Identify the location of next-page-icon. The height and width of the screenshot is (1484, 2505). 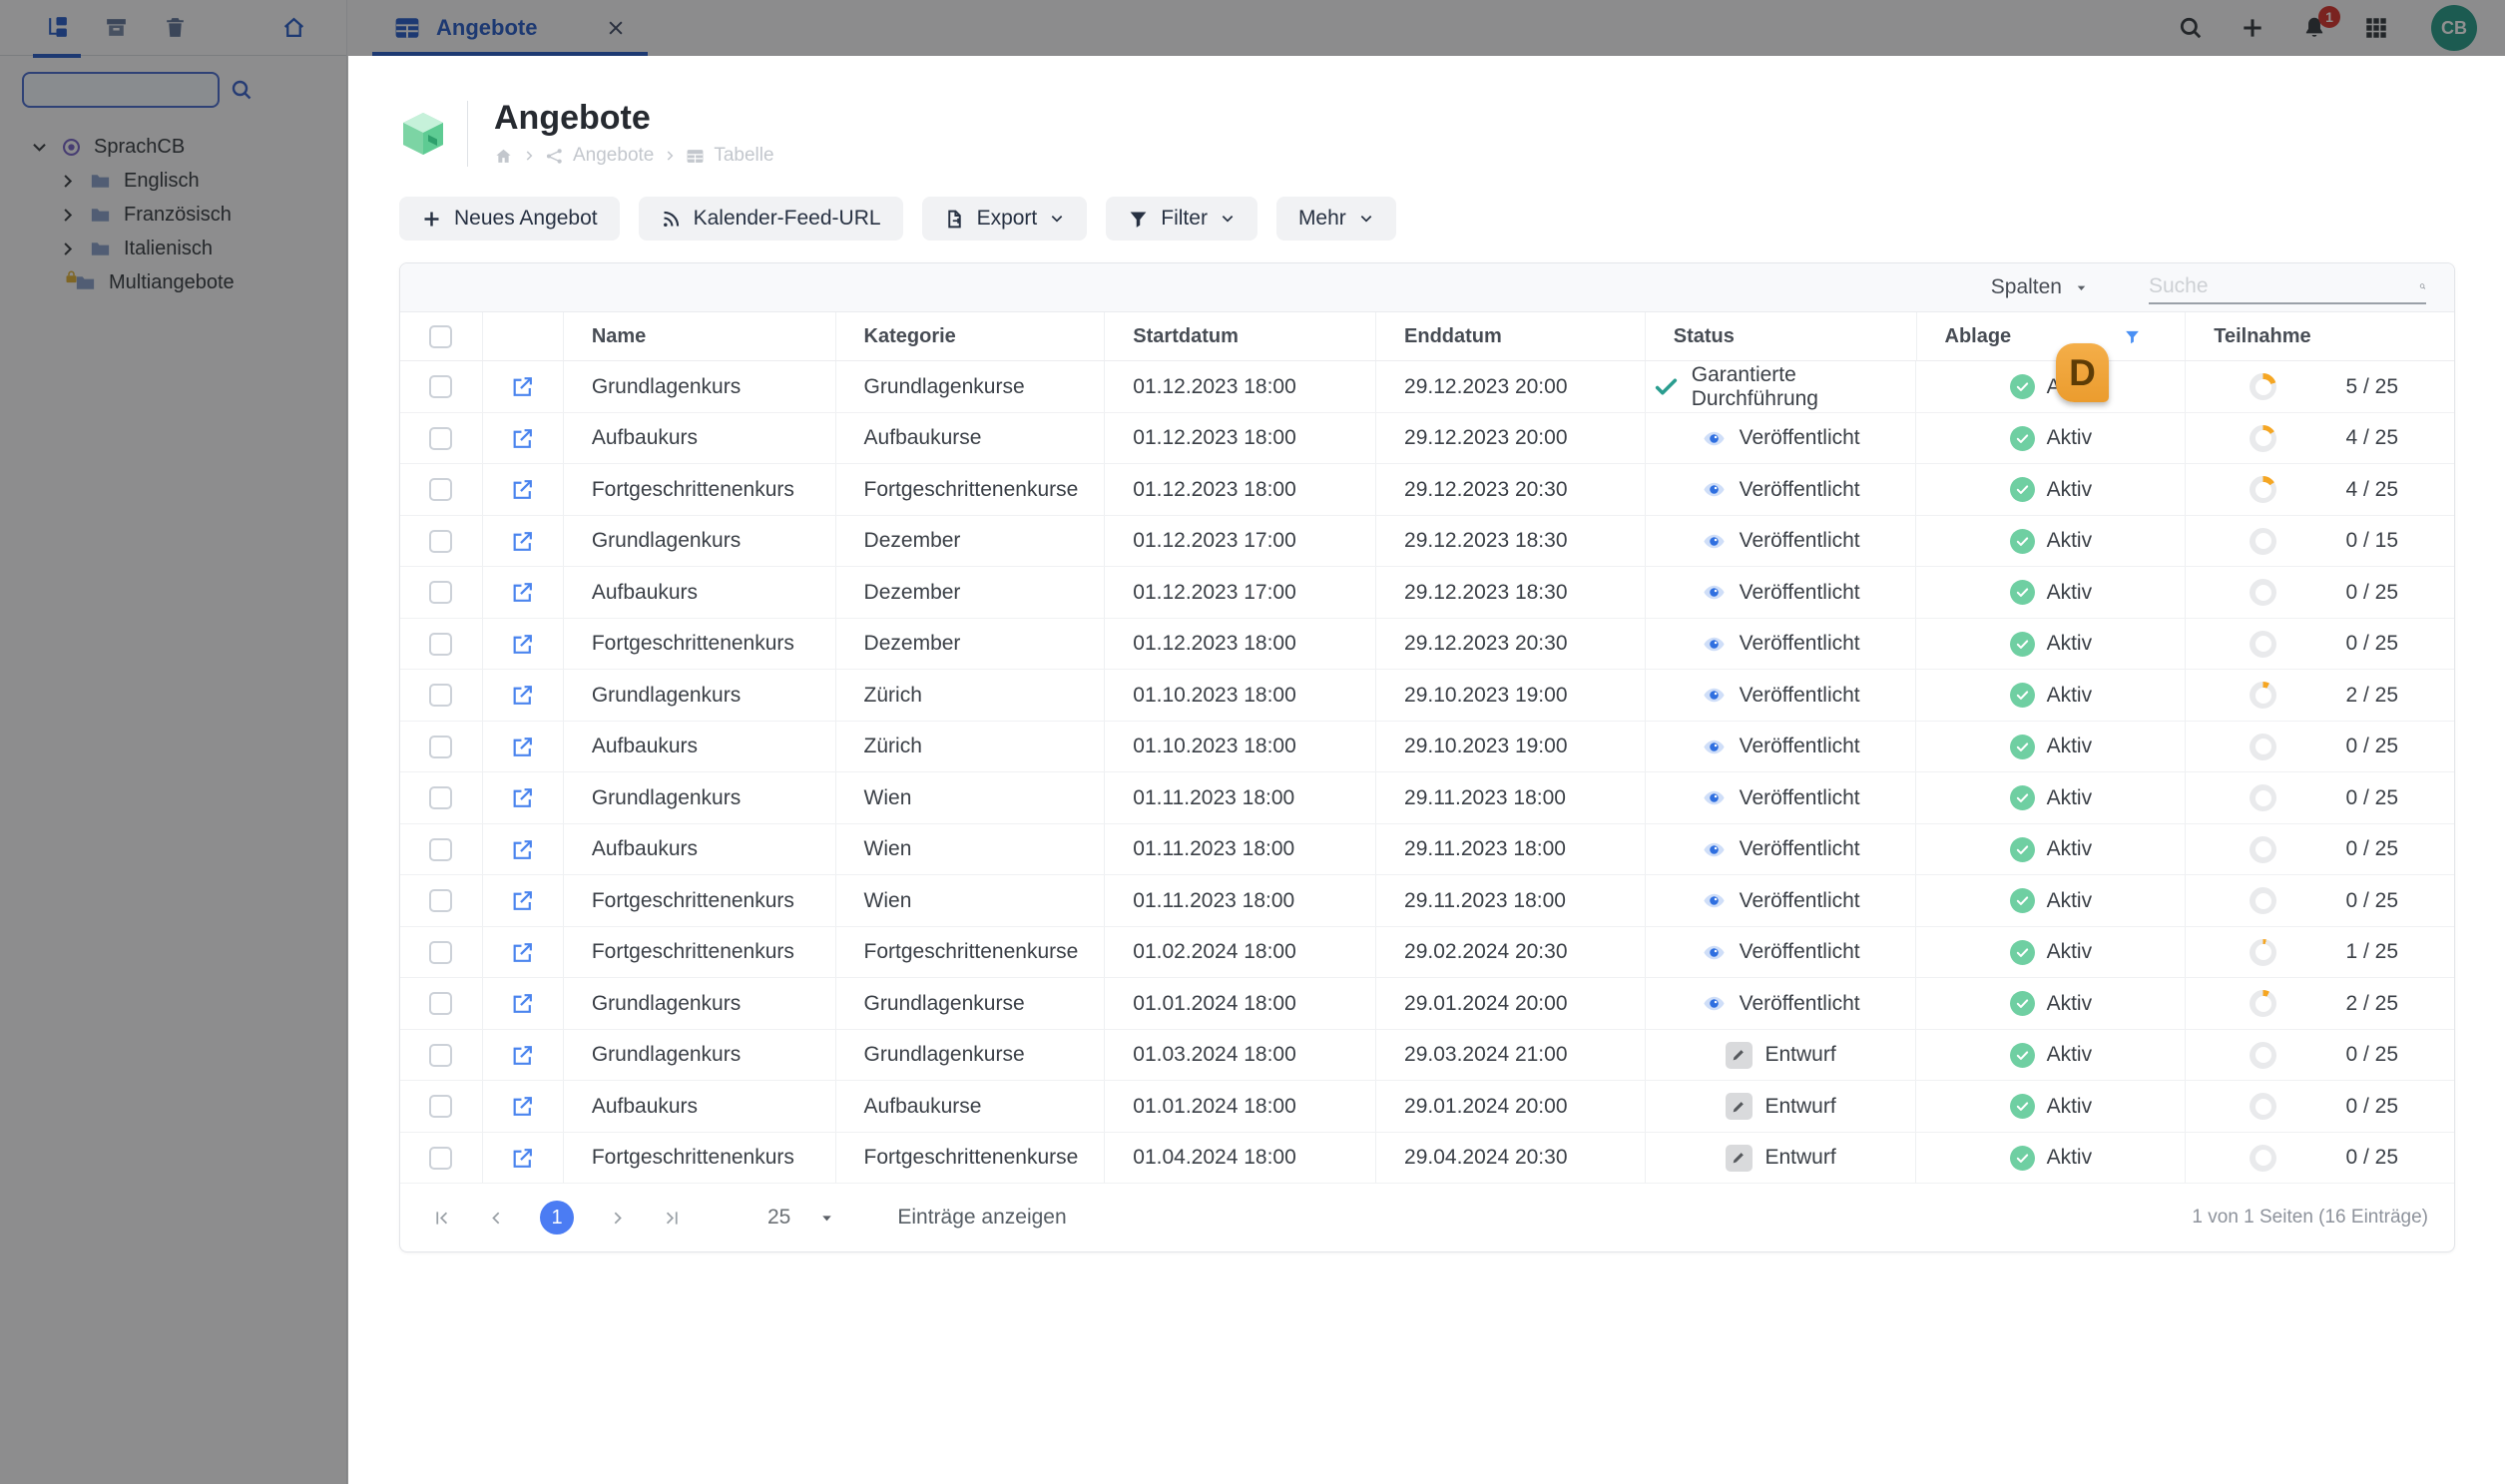
(617, 1218).